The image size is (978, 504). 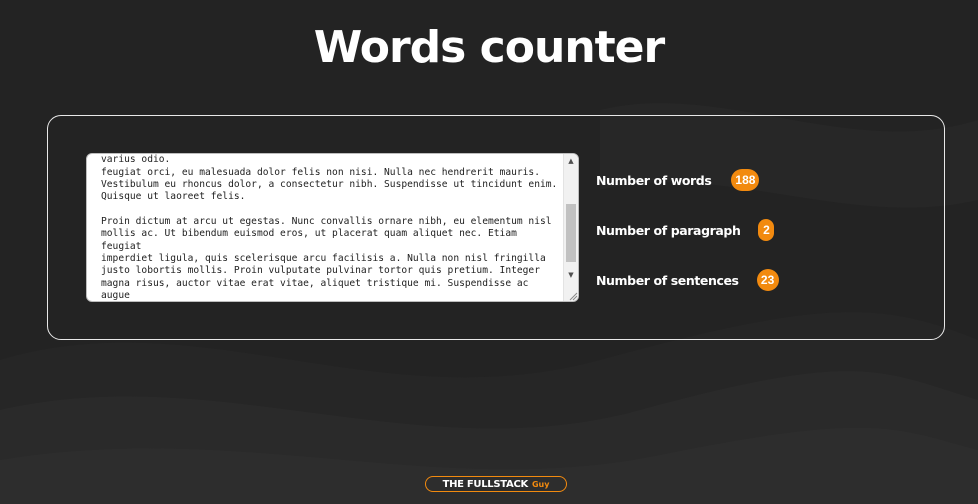 What do you see at coordinates (667, 280) in the screenshot?
I see `stat-sentences-label: Number of sentences` at bounding box center [667, 280].